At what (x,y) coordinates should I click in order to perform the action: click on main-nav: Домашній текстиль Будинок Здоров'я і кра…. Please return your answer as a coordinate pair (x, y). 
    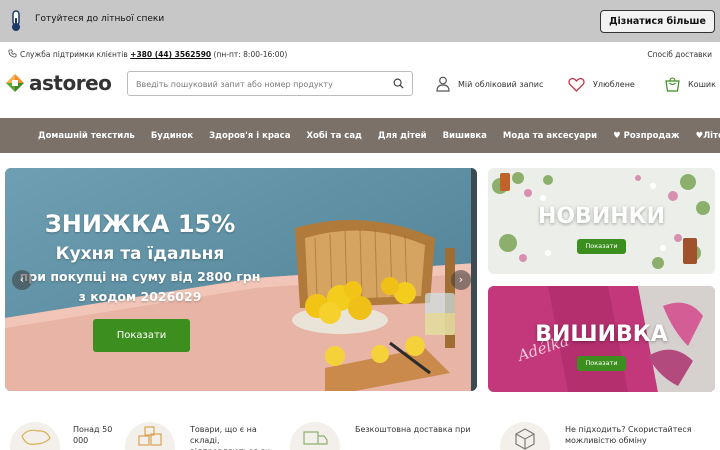
    Looking at the image, I should click on (360, 135).